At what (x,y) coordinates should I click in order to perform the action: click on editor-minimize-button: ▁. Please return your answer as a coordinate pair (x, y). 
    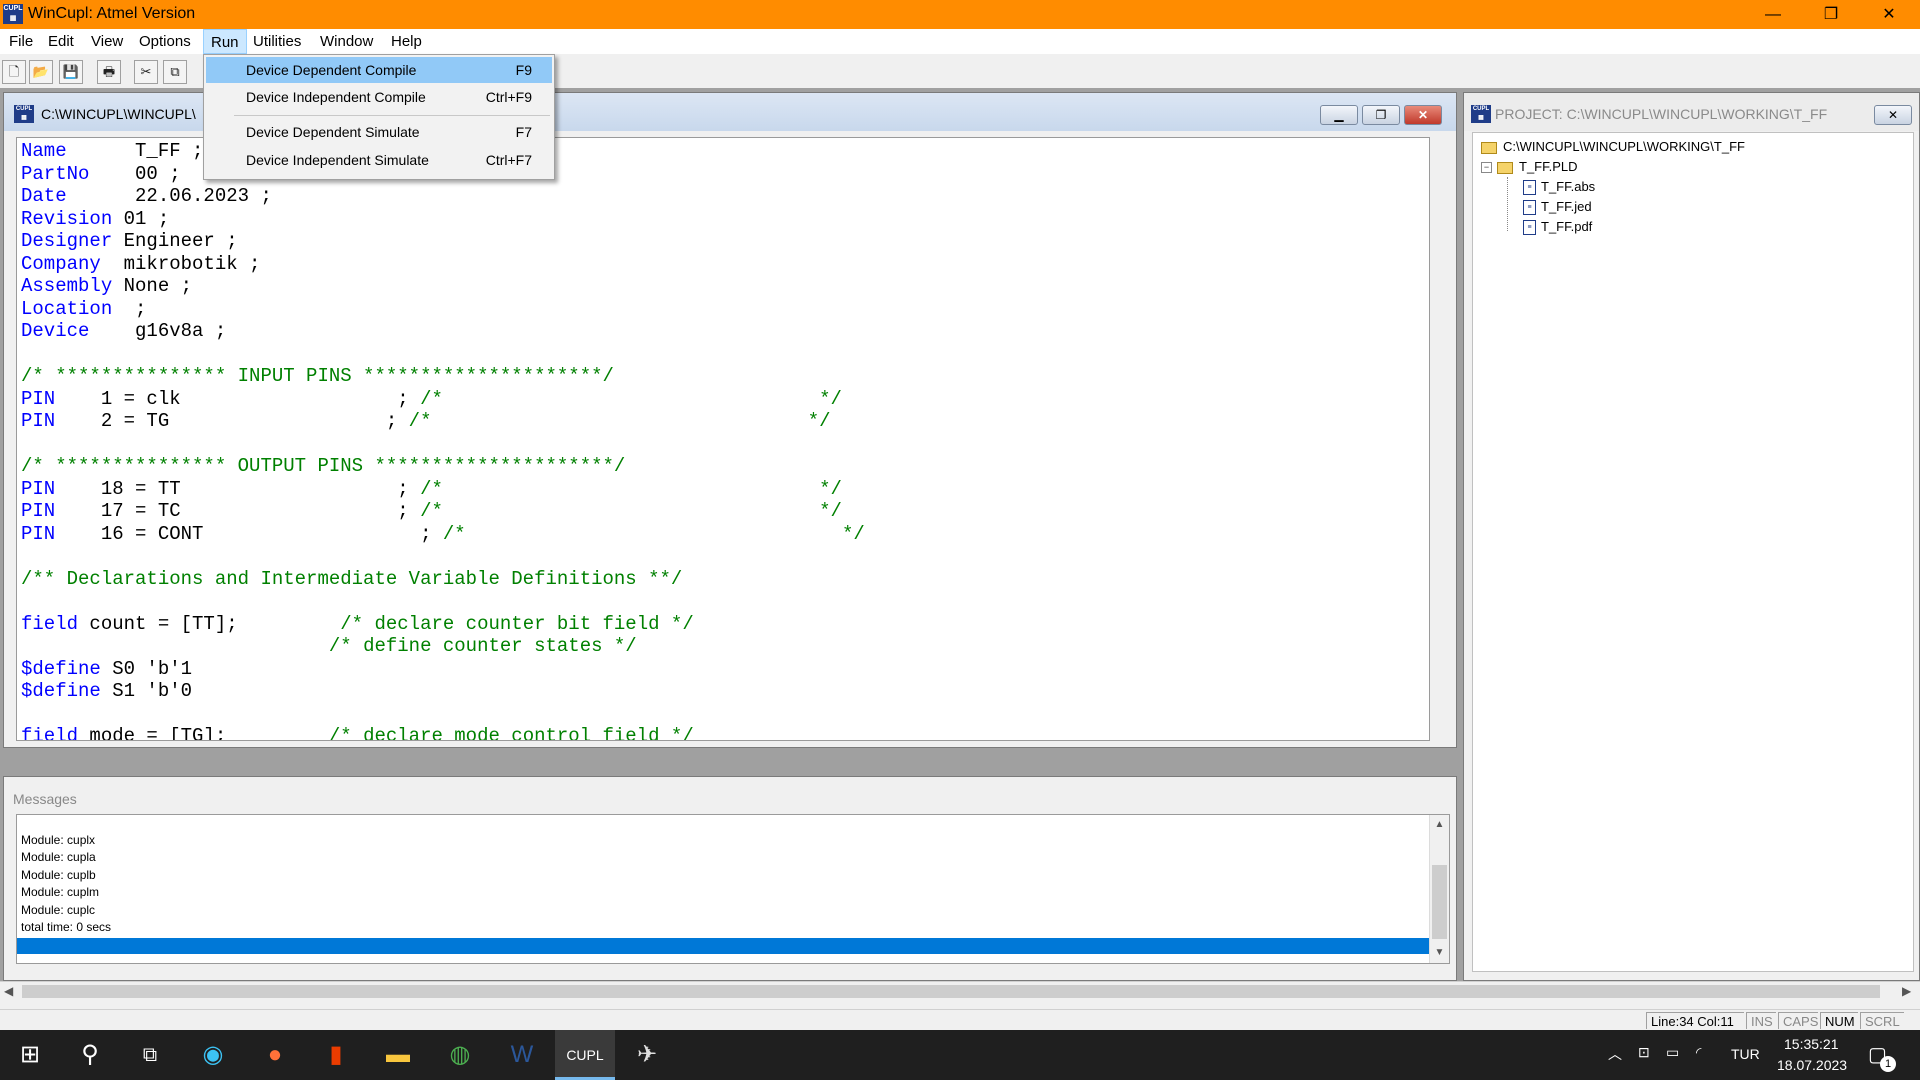
    Looking at the image, I should click on (1339, 115).